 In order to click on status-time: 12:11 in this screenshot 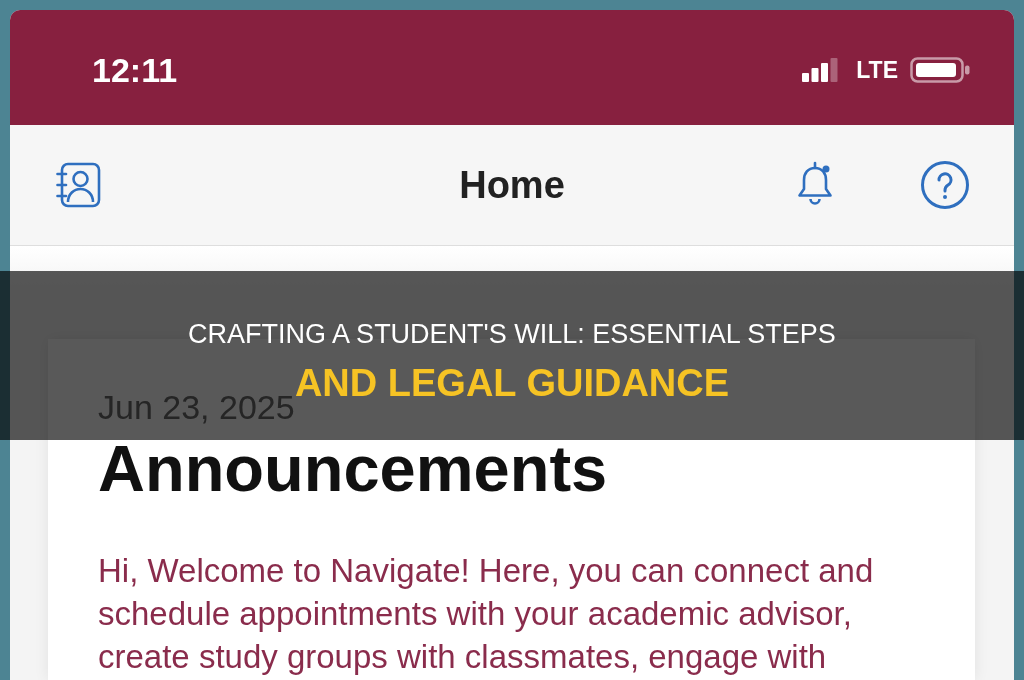, I will do `click(135, 70)`.